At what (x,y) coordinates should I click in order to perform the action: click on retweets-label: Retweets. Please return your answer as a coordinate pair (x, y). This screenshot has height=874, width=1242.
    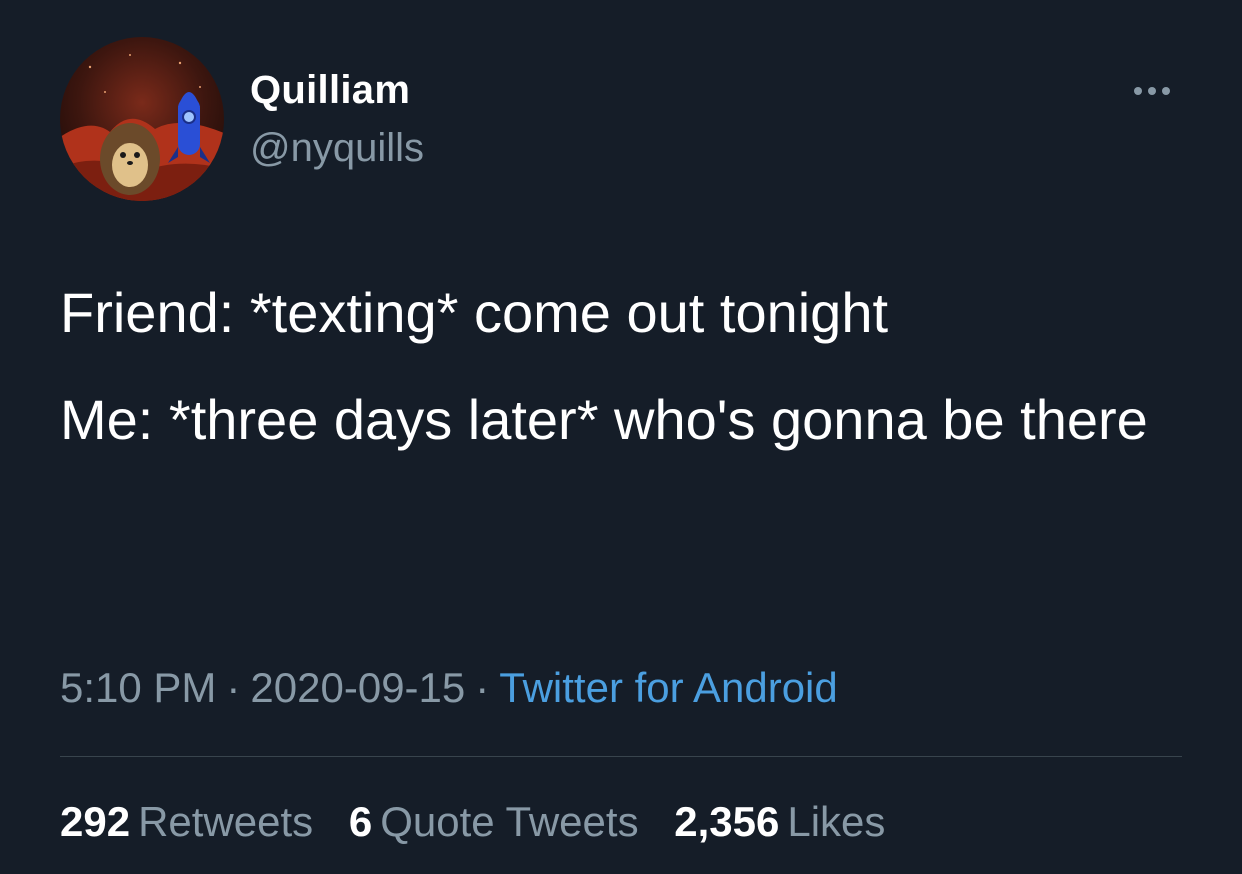
    Looking at the image, I should click on (226, 821).